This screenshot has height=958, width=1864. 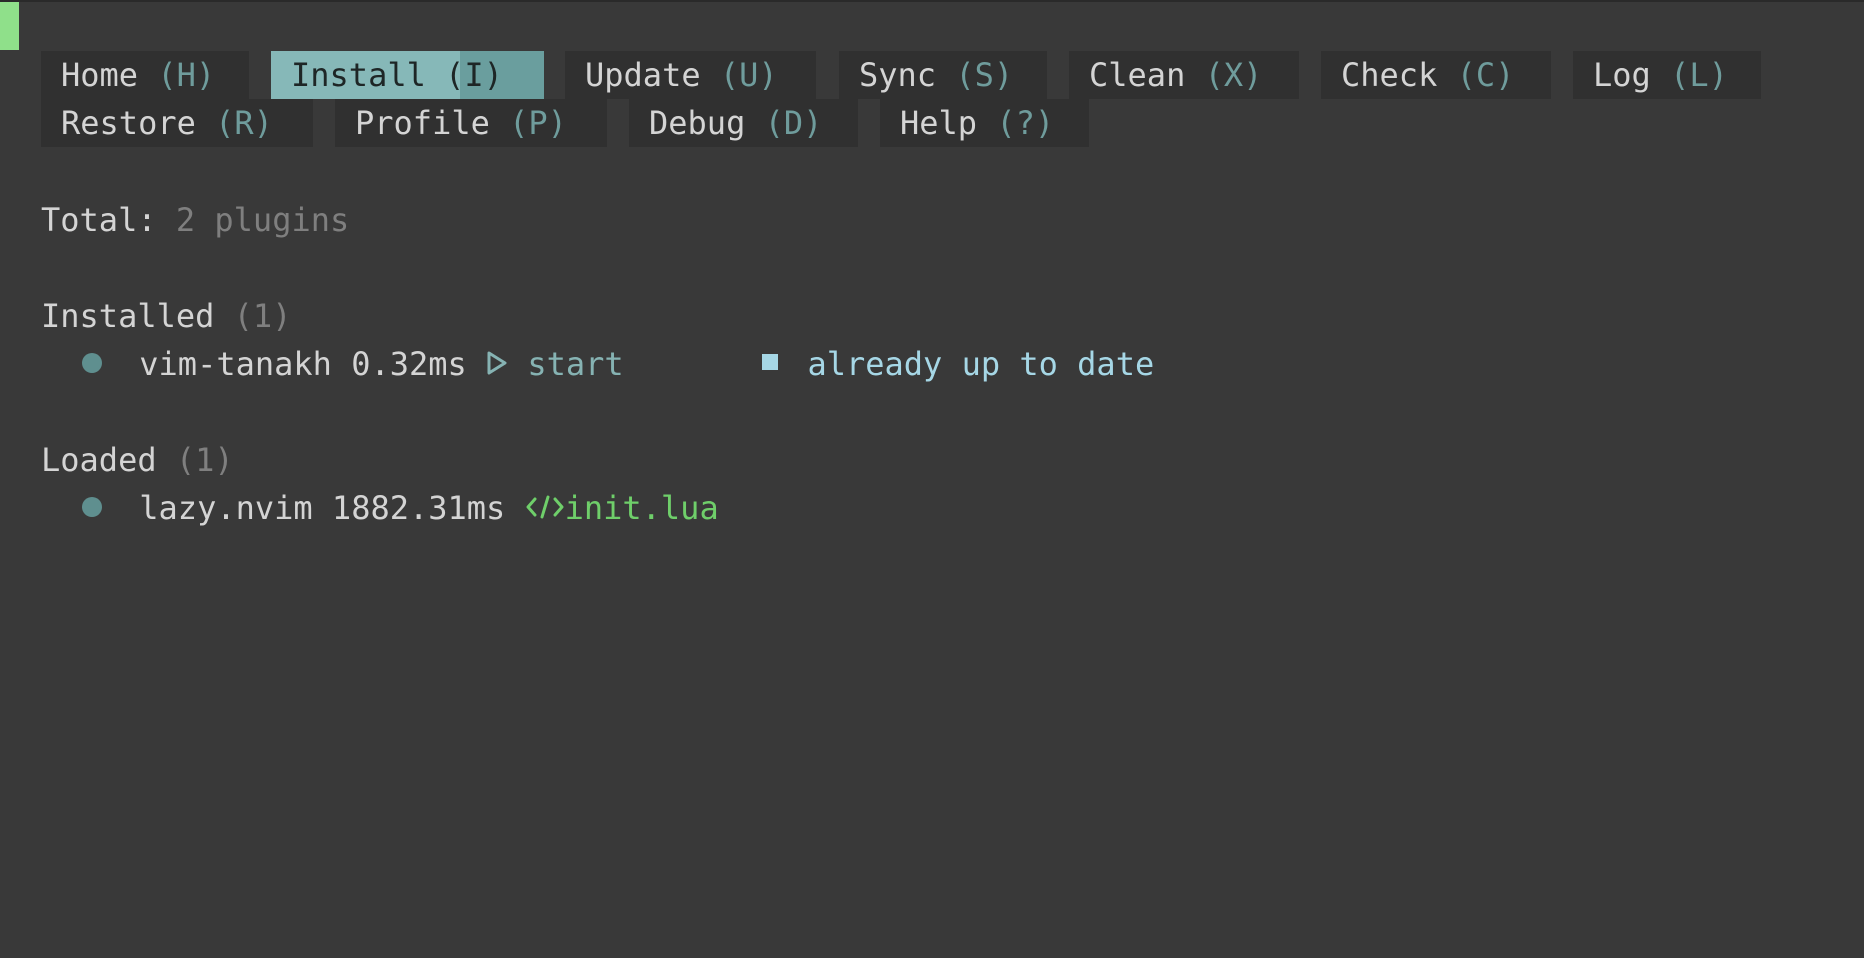 I want to click on tab-check: Check (C), so click(x=1436, y=75).